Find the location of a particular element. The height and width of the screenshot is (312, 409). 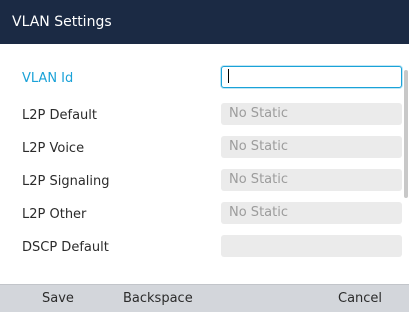

row-l2p-other: L2P Other No Static is located at coordinates (201, 215).